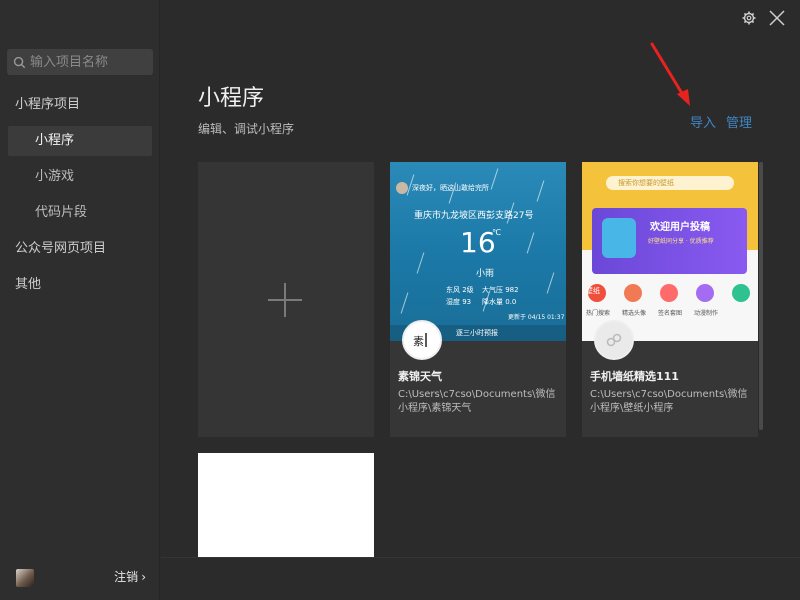 Image resolution: width=800 pixels, height=600 pixels. Describe the element at coordinates (536, 317) in the screenshot. I see `weather-updated: 更新于 04/15 01:37` at that location.